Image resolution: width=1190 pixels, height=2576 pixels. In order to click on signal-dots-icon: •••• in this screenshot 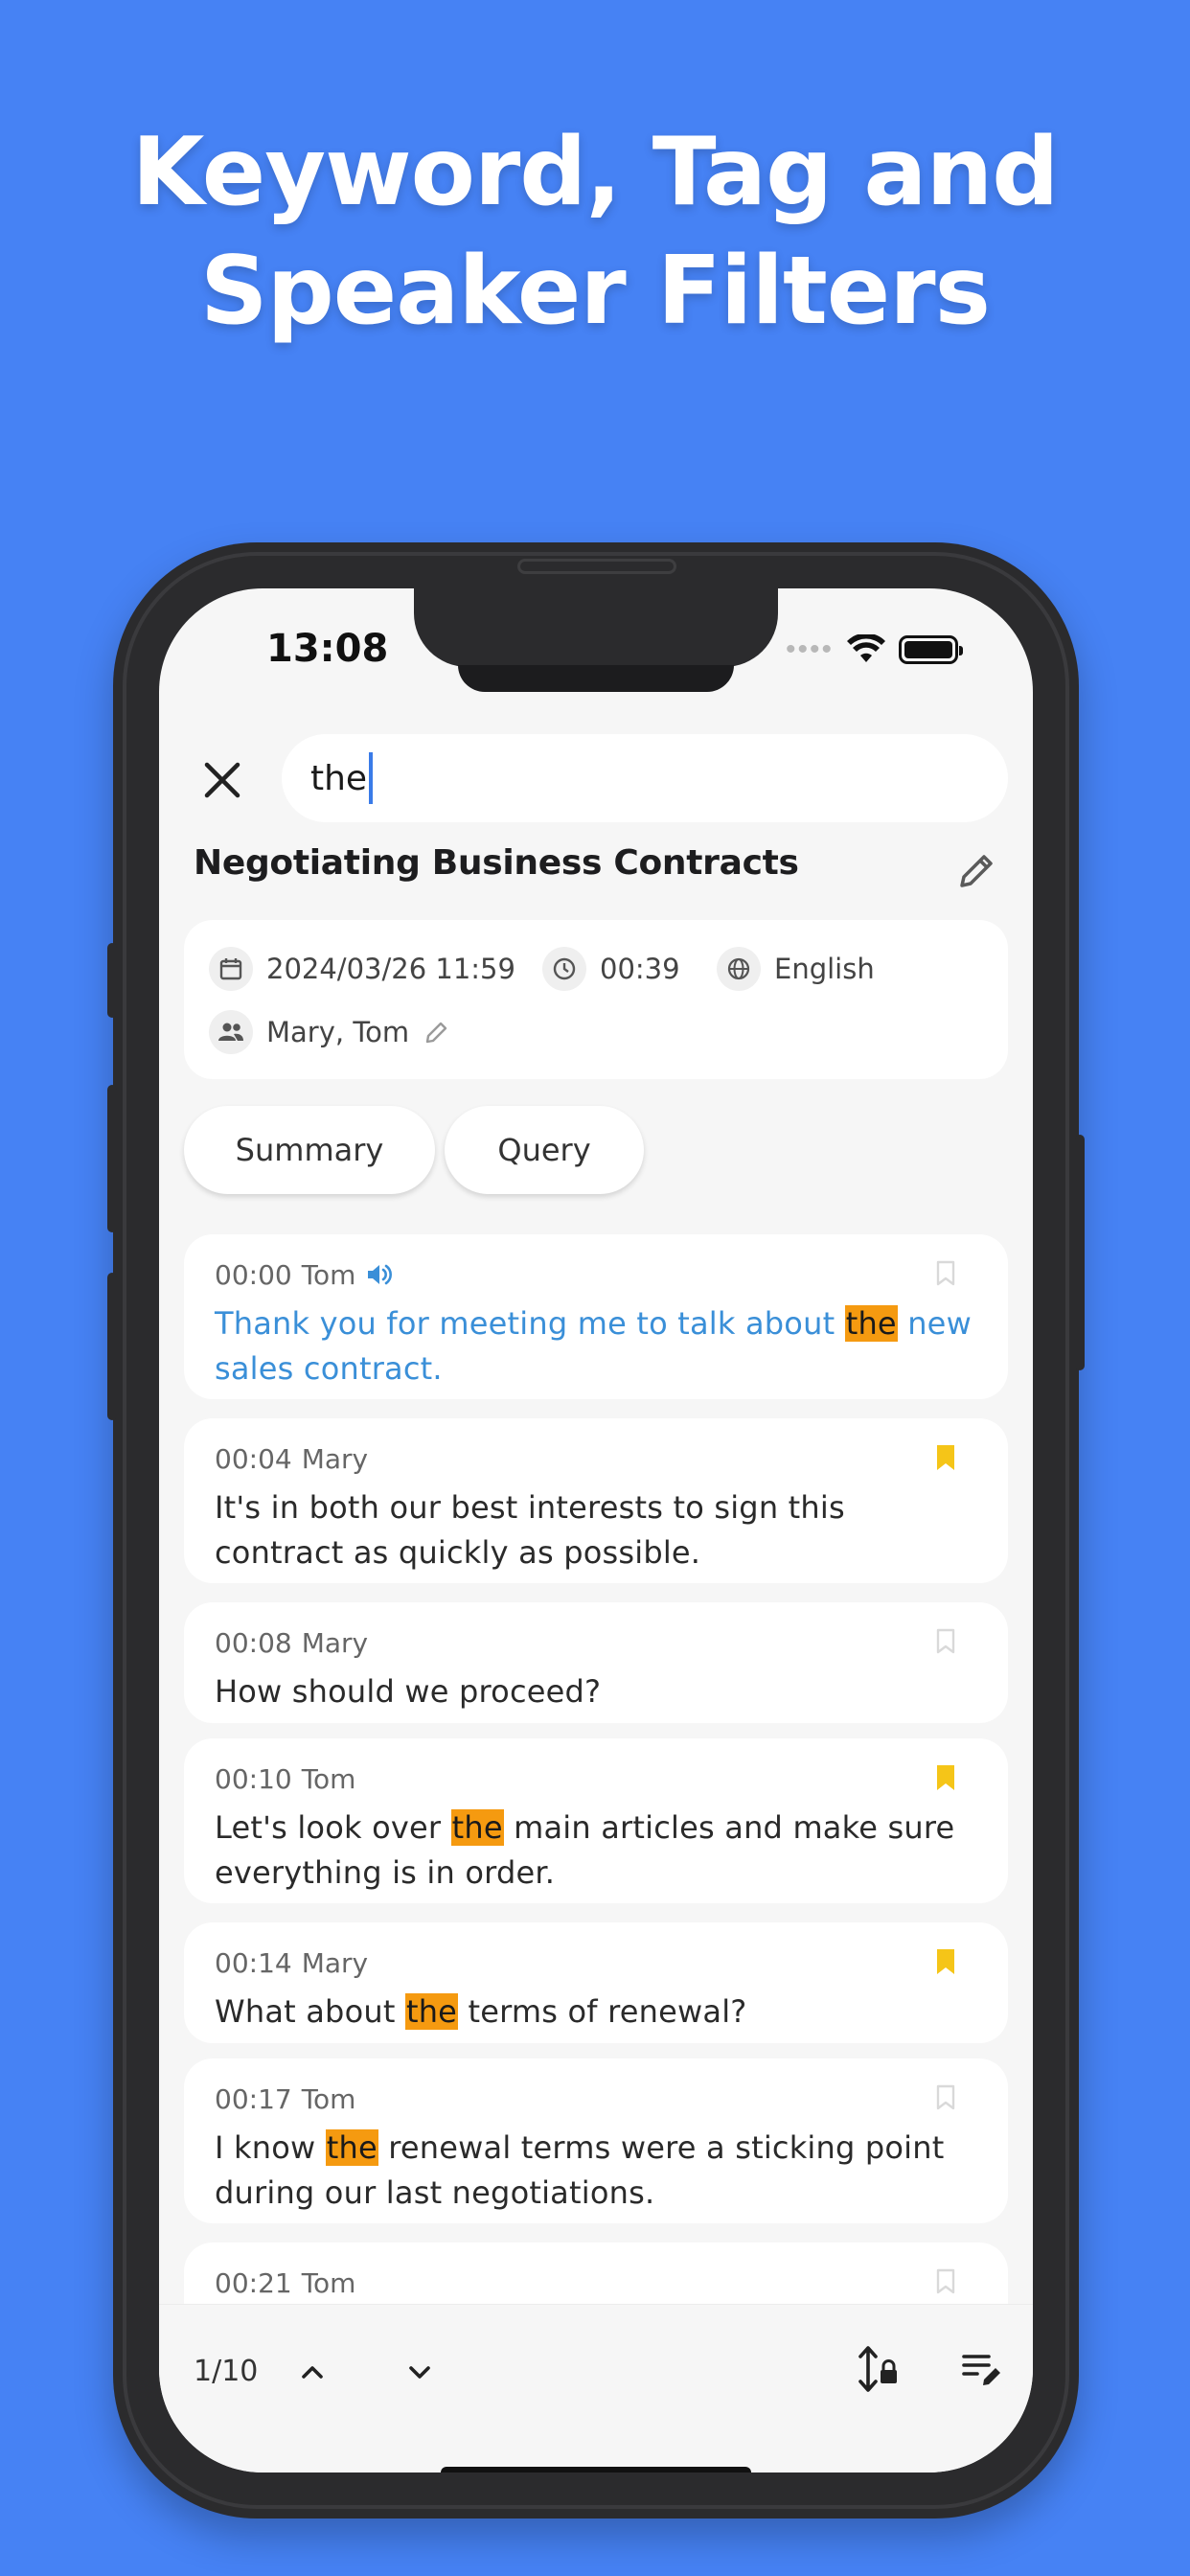, I will do `click(810, 649)`.